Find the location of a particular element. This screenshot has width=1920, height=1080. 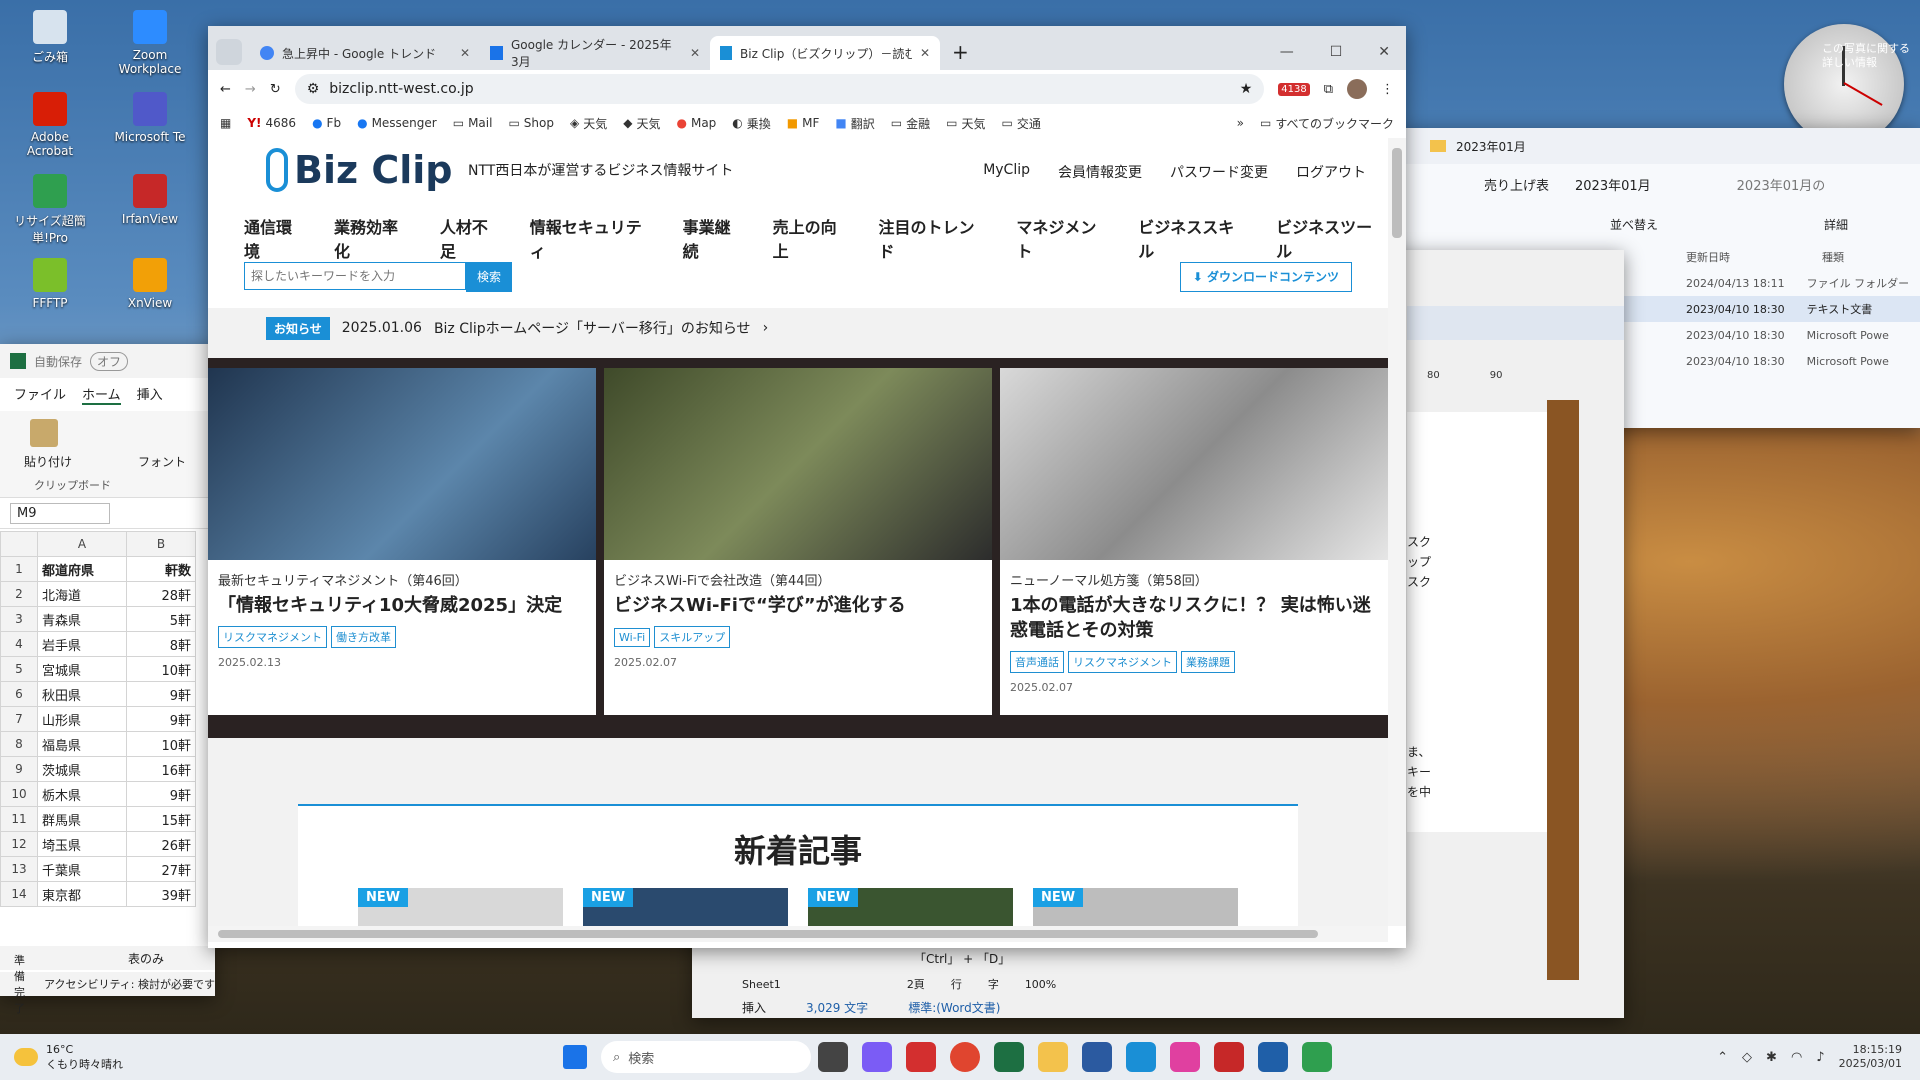

explorer-tab: 2023年01月 is located at coordinates (1491, 146).